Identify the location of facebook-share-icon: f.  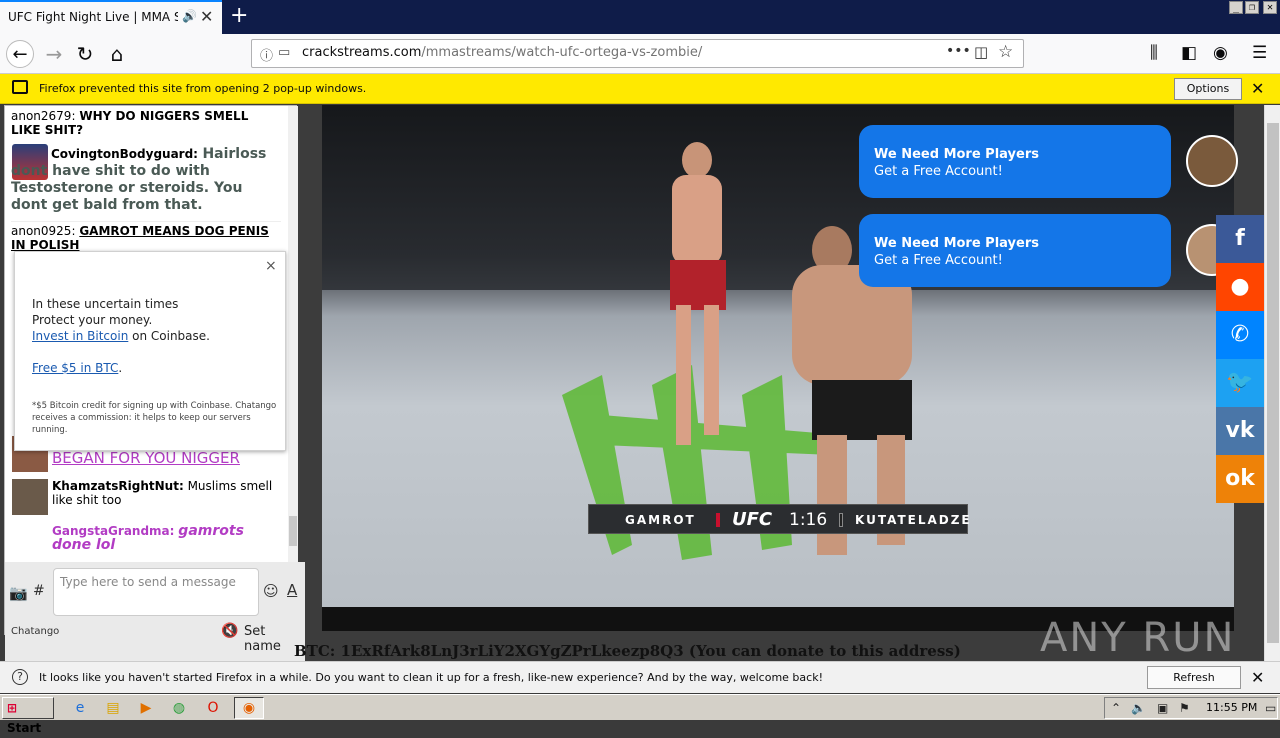
(1240, 239).